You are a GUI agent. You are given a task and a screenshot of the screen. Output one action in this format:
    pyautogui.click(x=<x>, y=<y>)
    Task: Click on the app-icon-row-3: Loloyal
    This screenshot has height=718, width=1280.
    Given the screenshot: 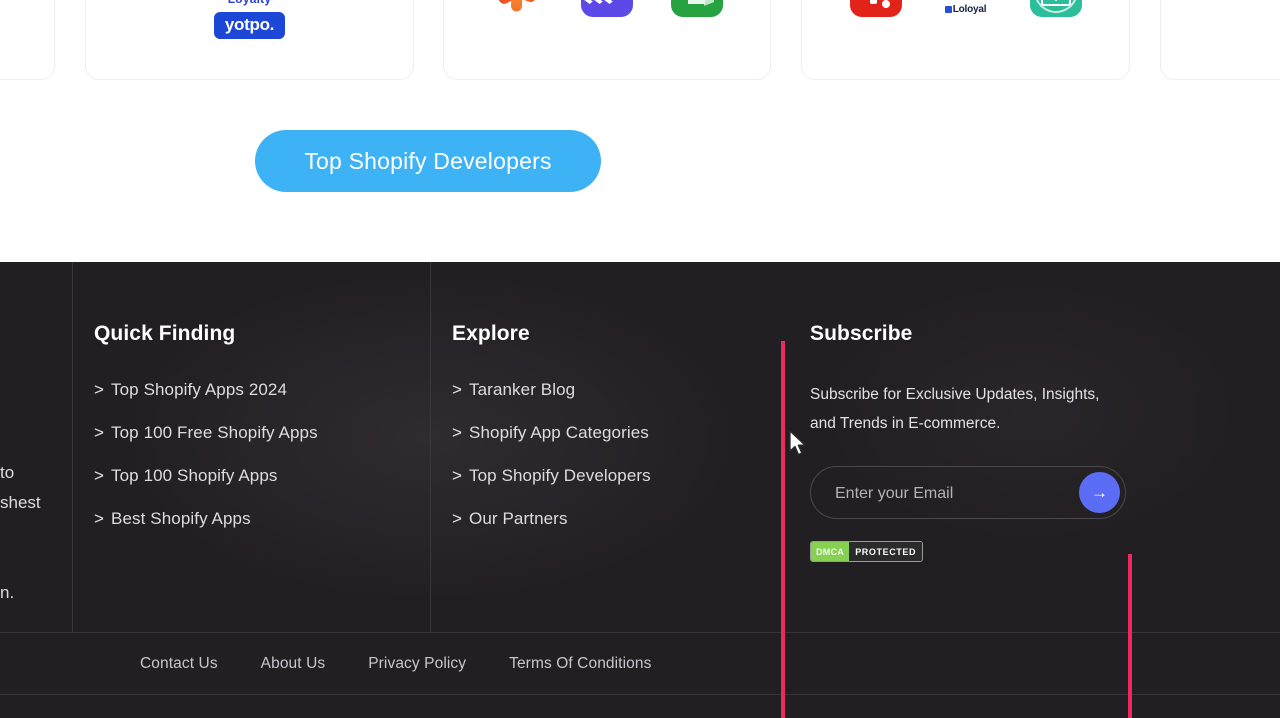 What is the action you would take?
    pyautogui.click(x=965, y=8)
    